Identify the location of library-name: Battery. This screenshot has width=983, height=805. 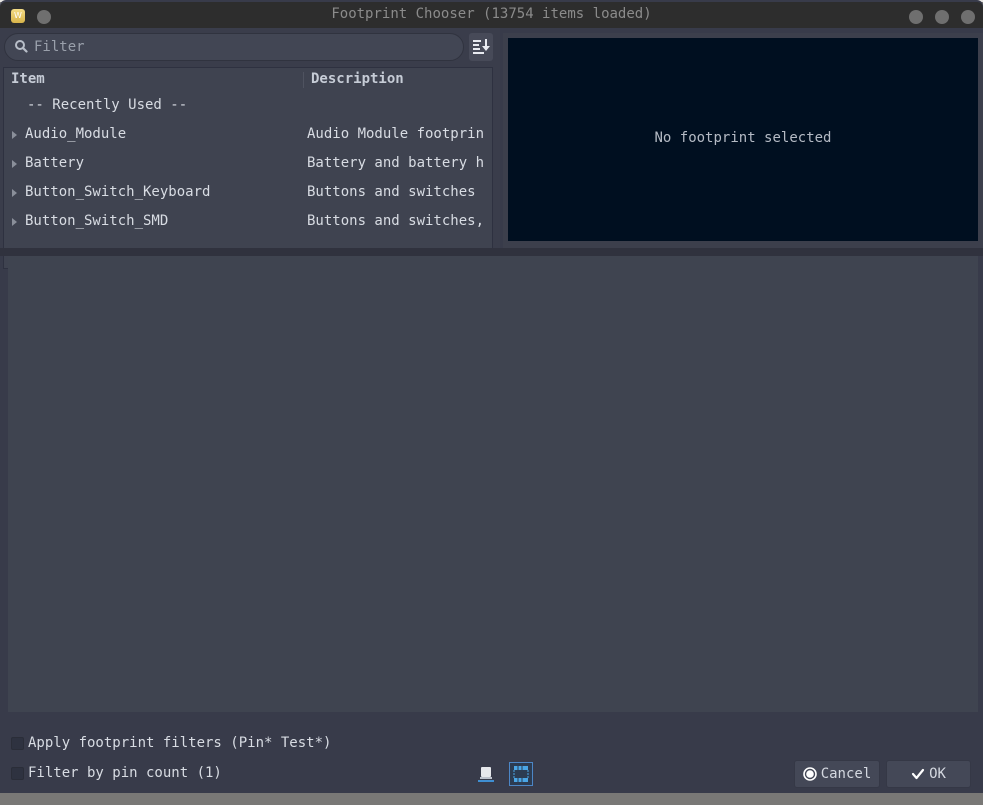
(55, 163).